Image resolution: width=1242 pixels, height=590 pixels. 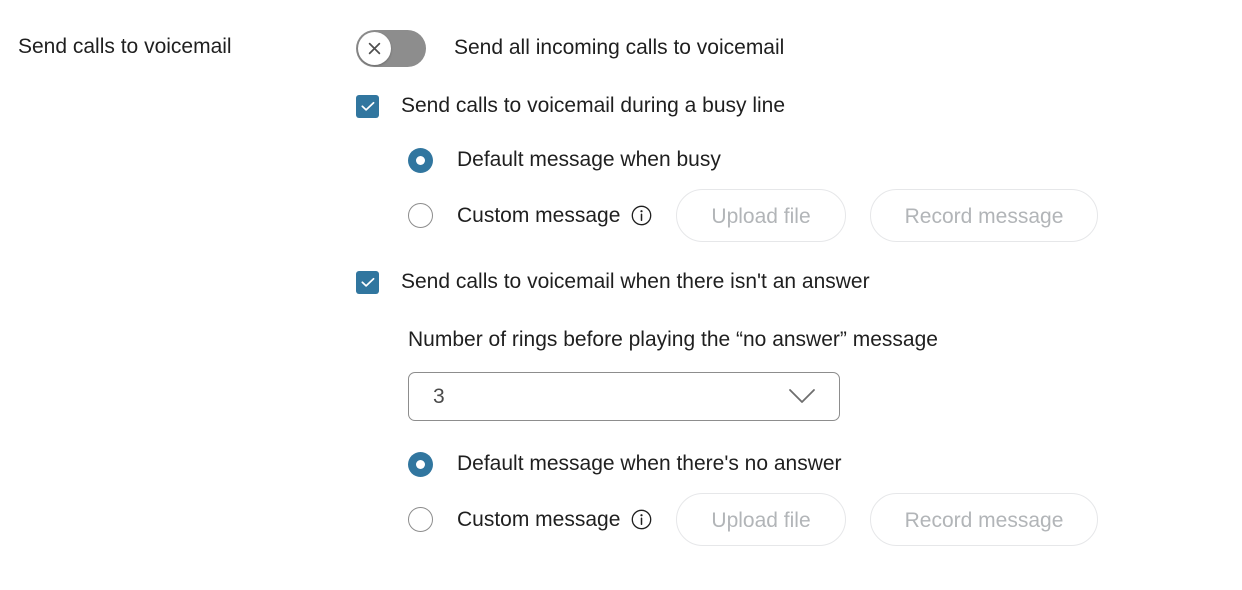 What do you see at coordinates (786, 48) in the screenshot?
I see `send-all-calls-row: Send all incoming calls to voicemail` at bounding box center [786, 48].